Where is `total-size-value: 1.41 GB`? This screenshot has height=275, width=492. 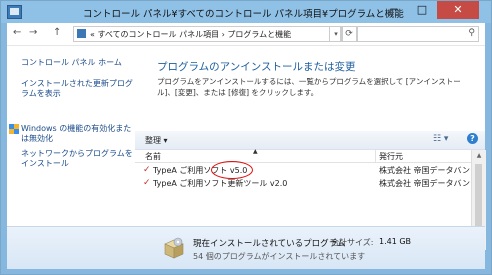 total-size-value: 1.41 GB is located at coordinates (395, 241).